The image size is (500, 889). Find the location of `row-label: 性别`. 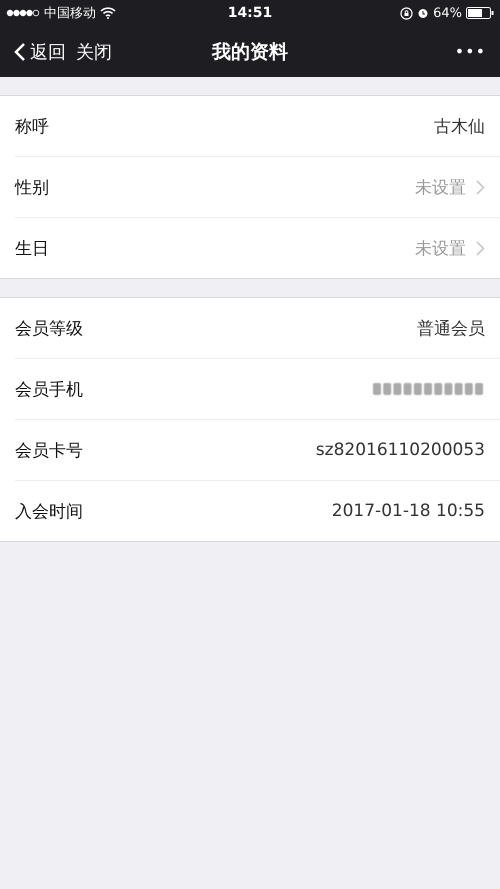

row-label: 性别 is located at coordinates (32, 187).